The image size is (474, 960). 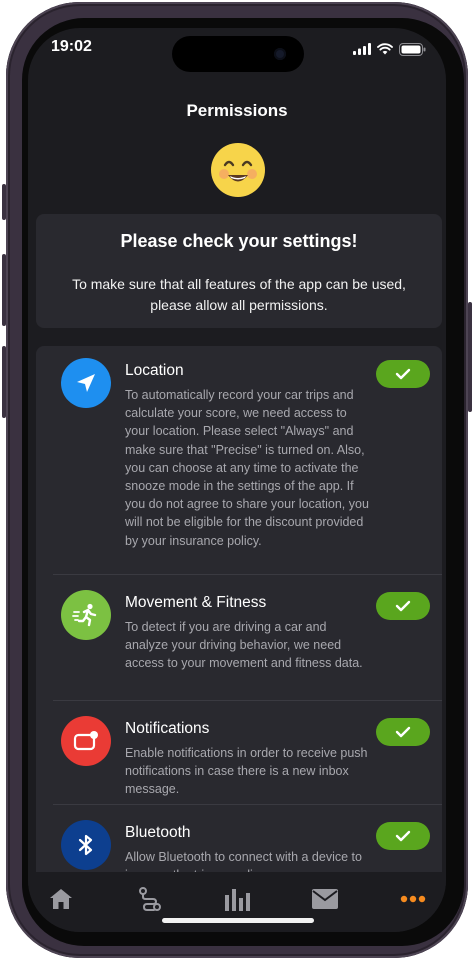 I want to click on notifications-granted-toggle, so click(x=403, y=732).